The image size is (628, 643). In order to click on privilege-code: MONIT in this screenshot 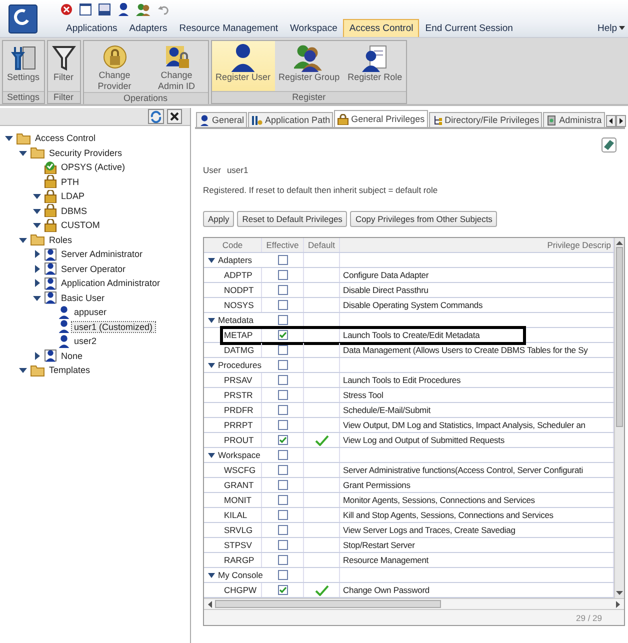, I will do `click(238, 500)`.